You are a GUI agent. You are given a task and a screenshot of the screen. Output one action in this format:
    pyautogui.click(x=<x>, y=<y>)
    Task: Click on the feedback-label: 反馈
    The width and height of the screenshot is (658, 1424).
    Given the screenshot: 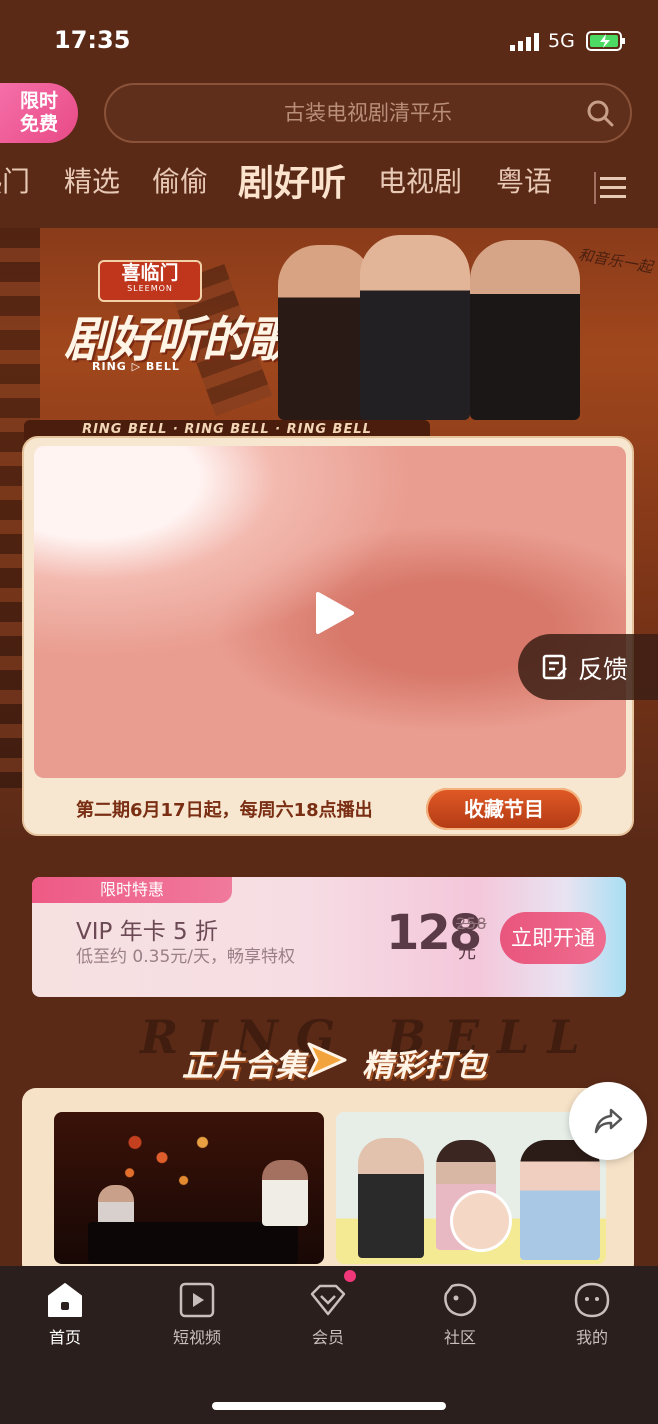 What is the action you would take?
    pyautogui.click(x=603, y=669)
    